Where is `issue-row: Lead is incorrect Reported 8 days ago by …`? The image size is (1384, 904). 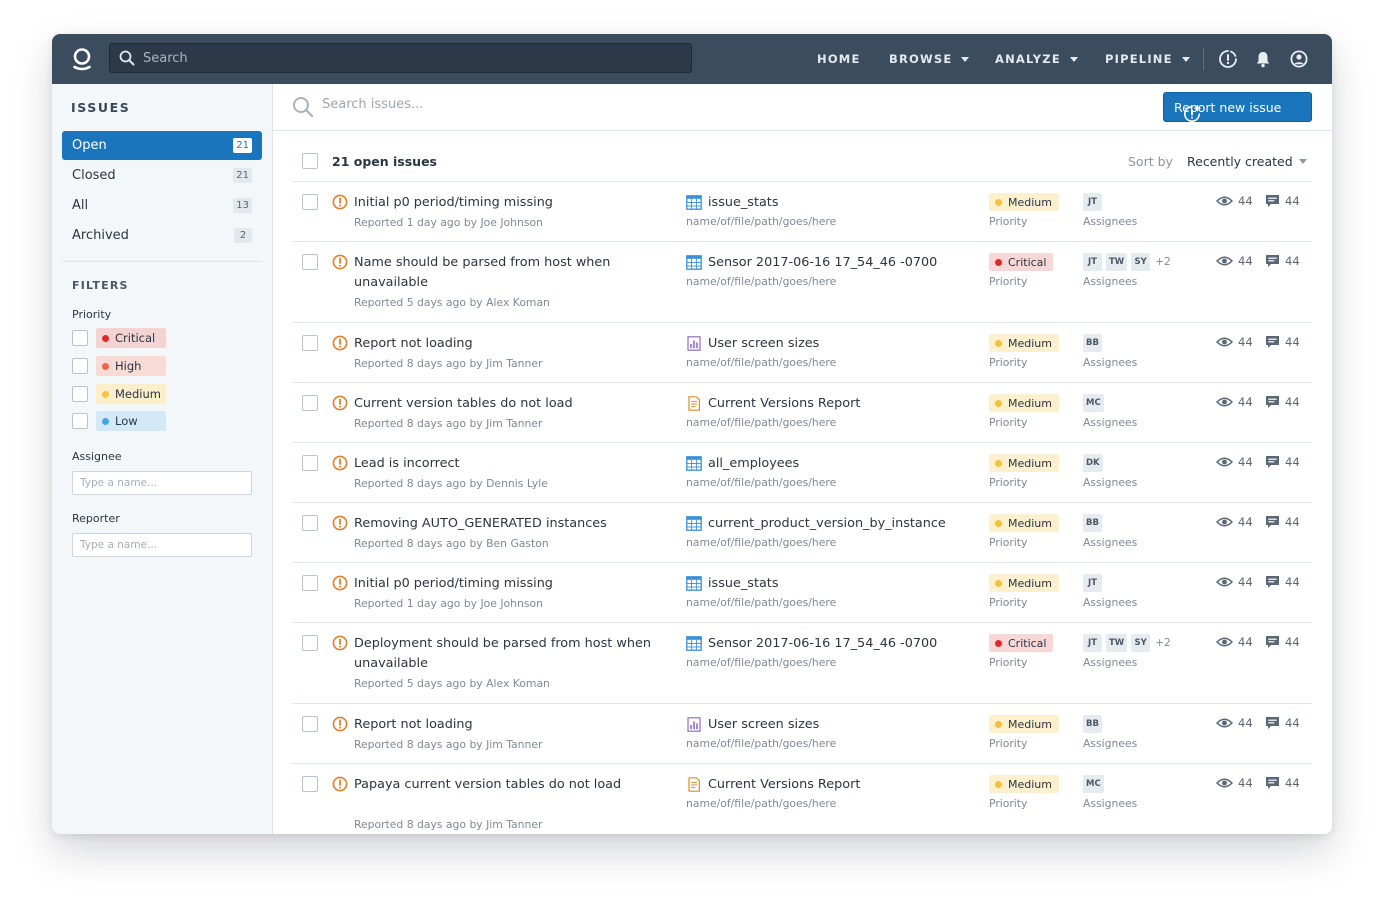 issue-row: Lead is incorrect Reported 8 days ago by … is located at coordinates (802, 473).